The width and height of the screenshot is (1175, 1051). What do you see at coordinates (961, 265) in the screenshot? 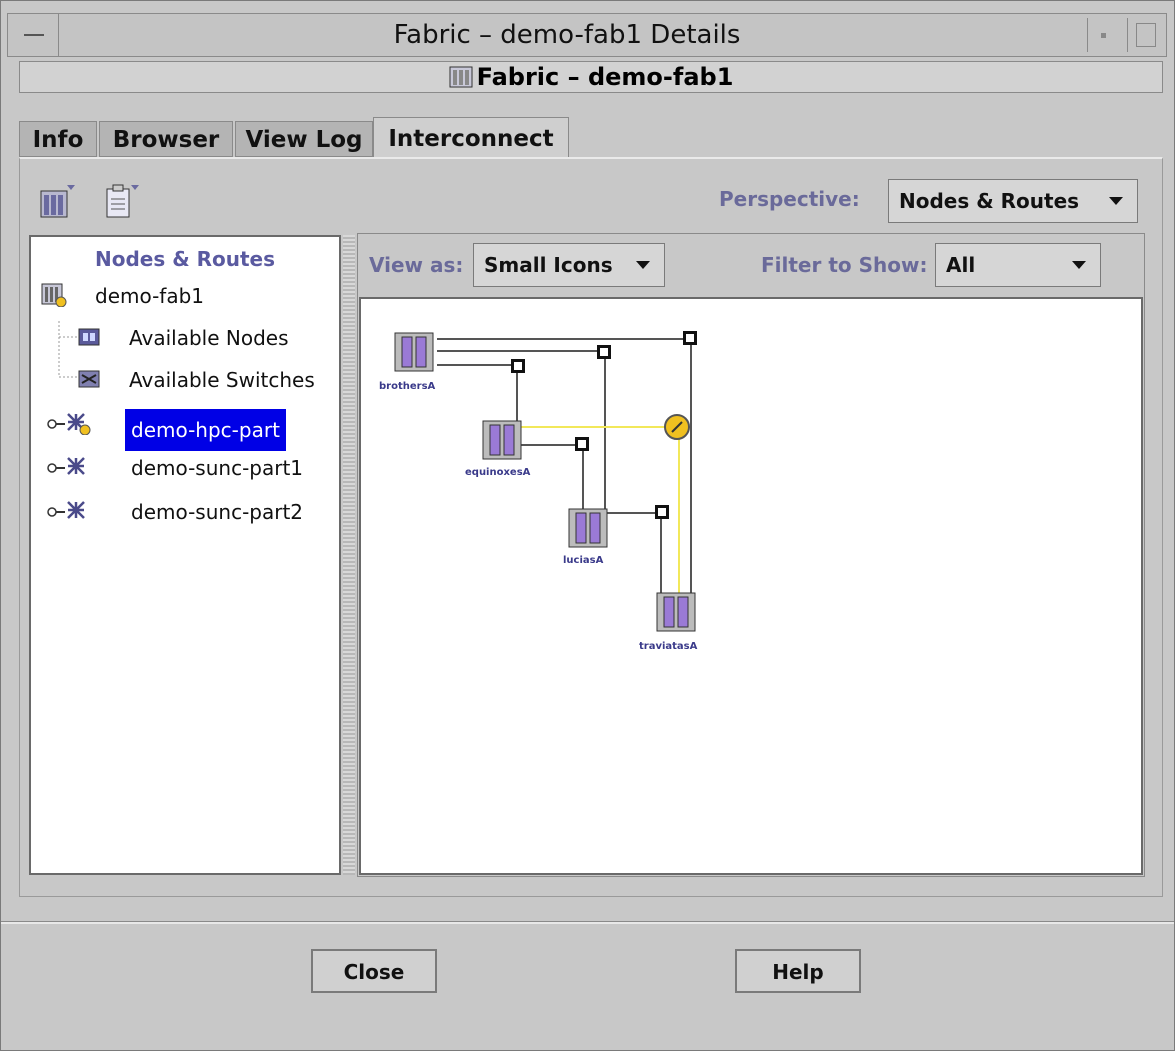
I see `filter-value: All` at bounding box center [961, 265].